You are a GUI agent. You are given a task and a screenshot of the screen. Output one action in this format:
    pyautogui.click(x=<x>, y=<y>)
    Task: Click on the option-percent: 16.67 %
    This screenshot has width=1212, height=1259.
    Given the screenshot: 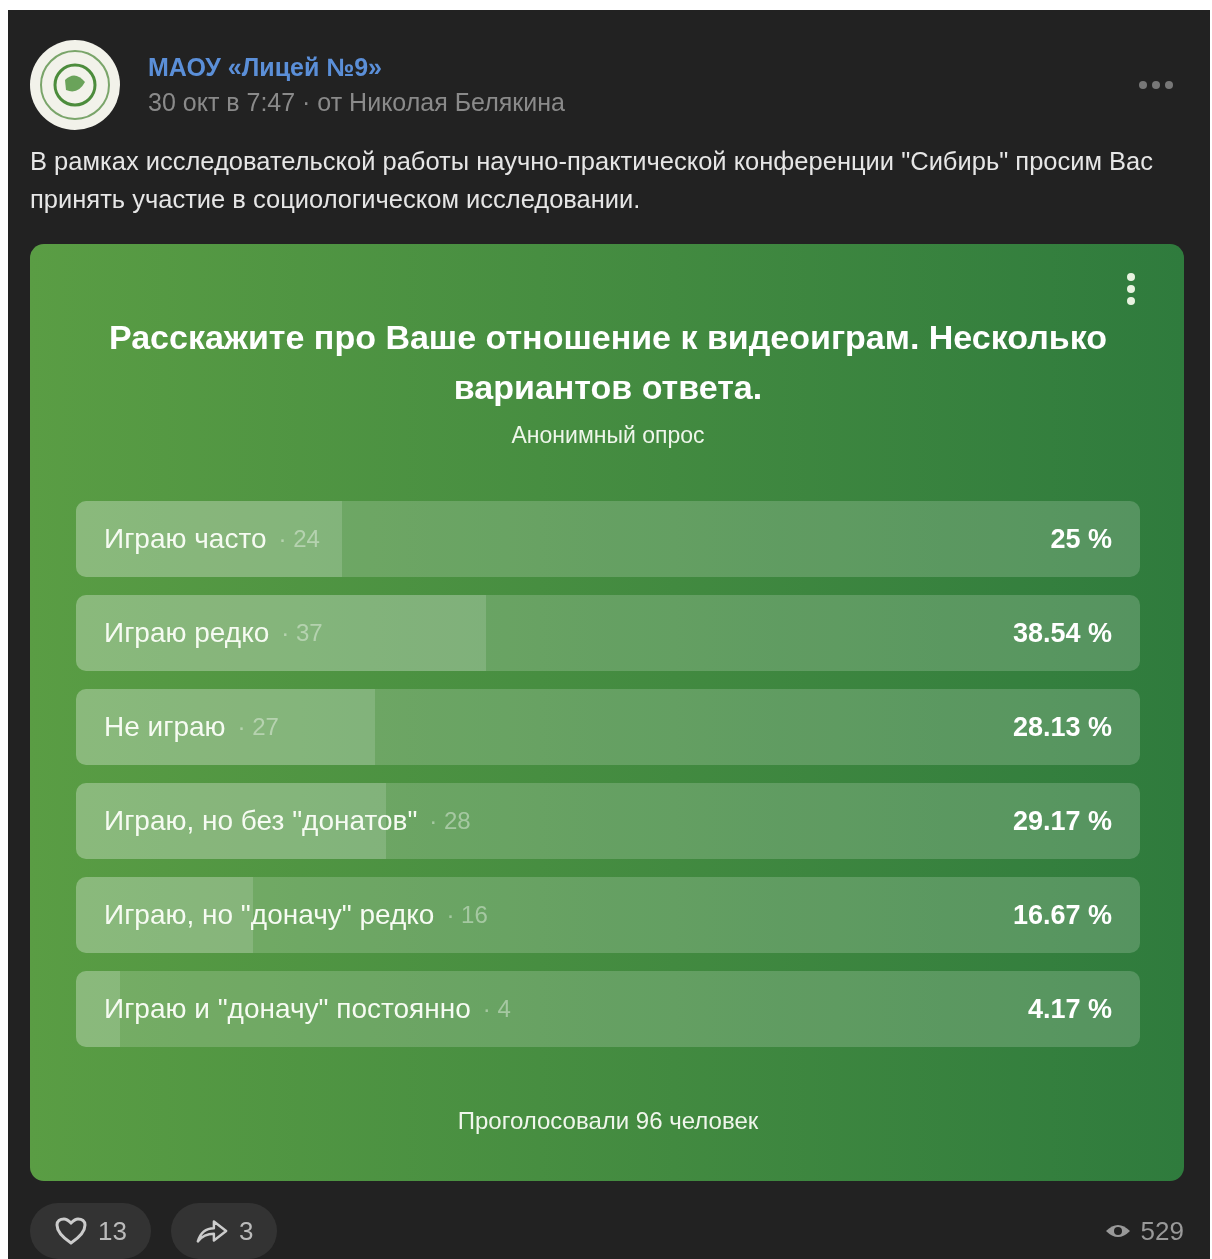 What is the action you would take?
    pyautogui.click(x=1062, y=915)
    